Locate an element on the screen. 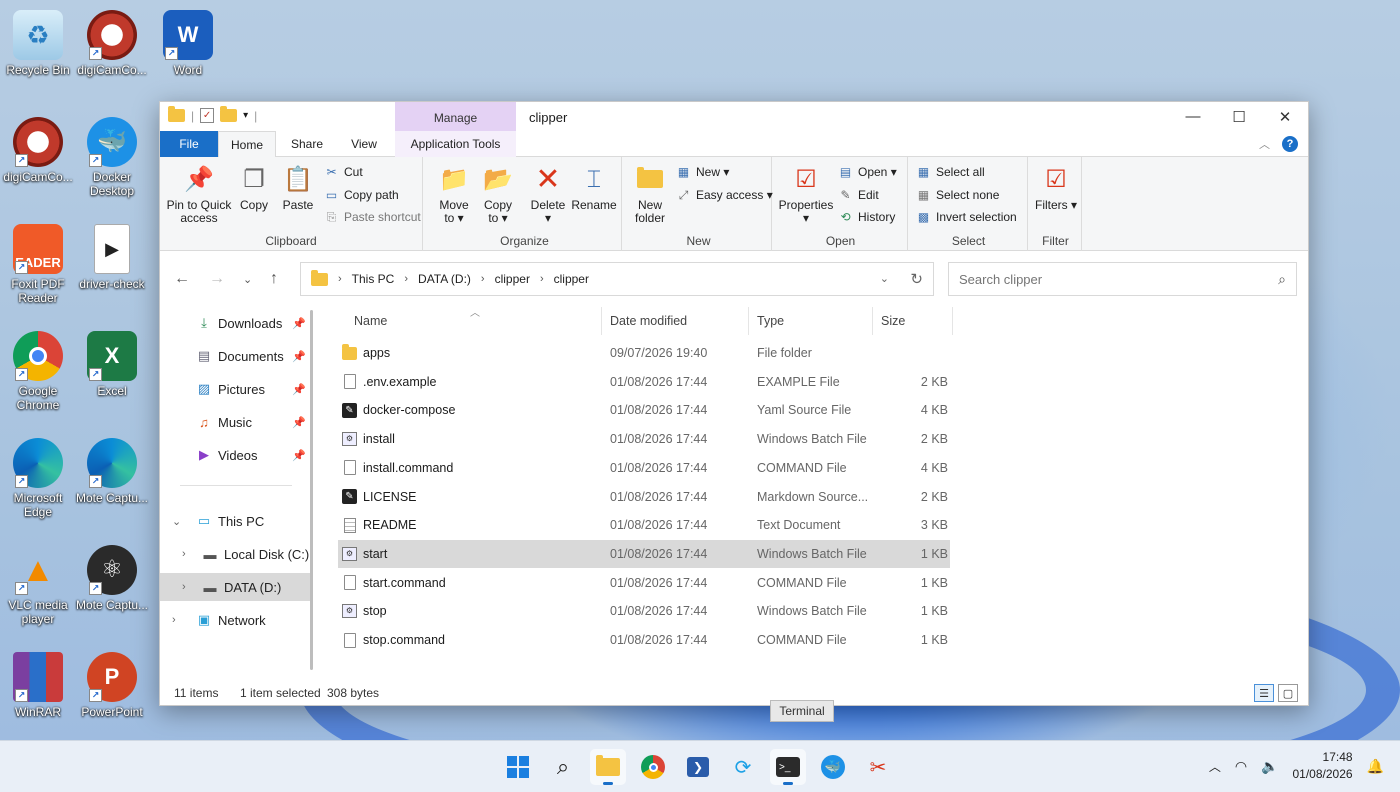  nav-item-downloads: ⤓ Downloads 📌 is located at coordinates (235, 323).